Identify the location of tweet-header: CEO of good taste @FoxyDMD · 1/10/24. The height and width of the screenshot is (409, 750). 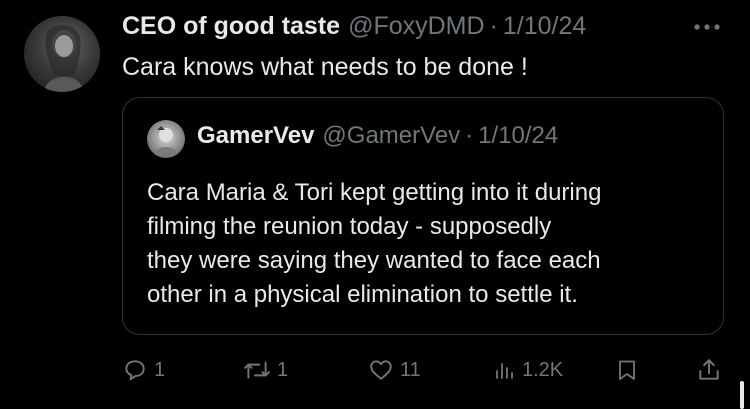
(354, 29).